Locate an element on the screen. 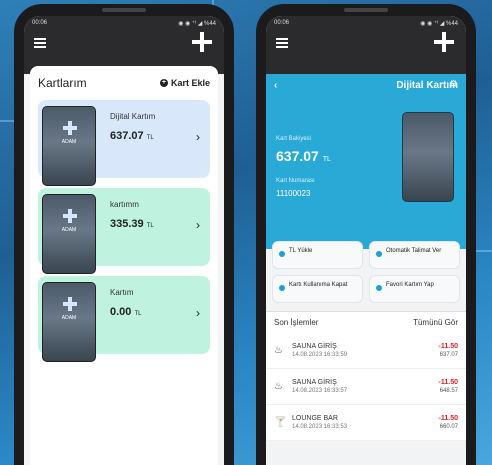  lock-icon is located at coordinates (282, 288).